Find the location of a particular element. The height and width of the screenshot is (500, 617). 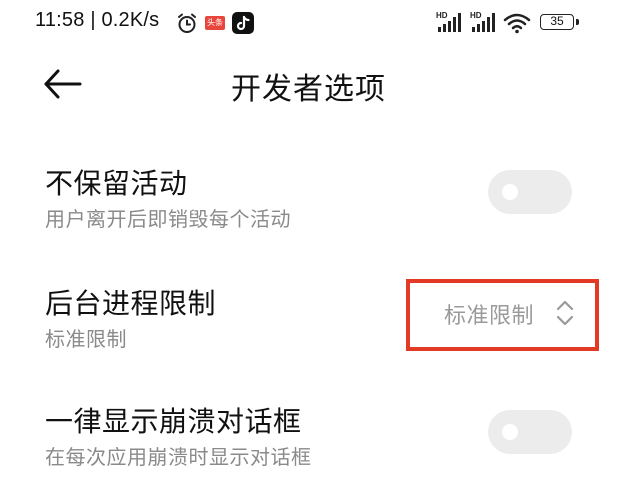

news-app-icon: 头条 is located at coordinates (215, 23).